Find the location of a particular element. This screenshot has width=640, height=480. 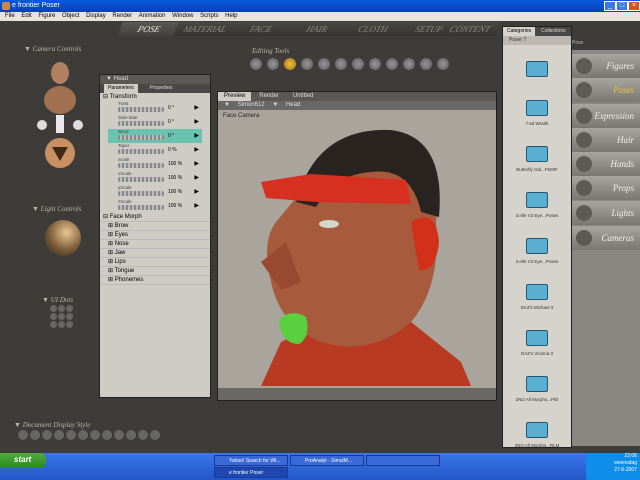

library-up-folder is located at coordinates (537, 69).